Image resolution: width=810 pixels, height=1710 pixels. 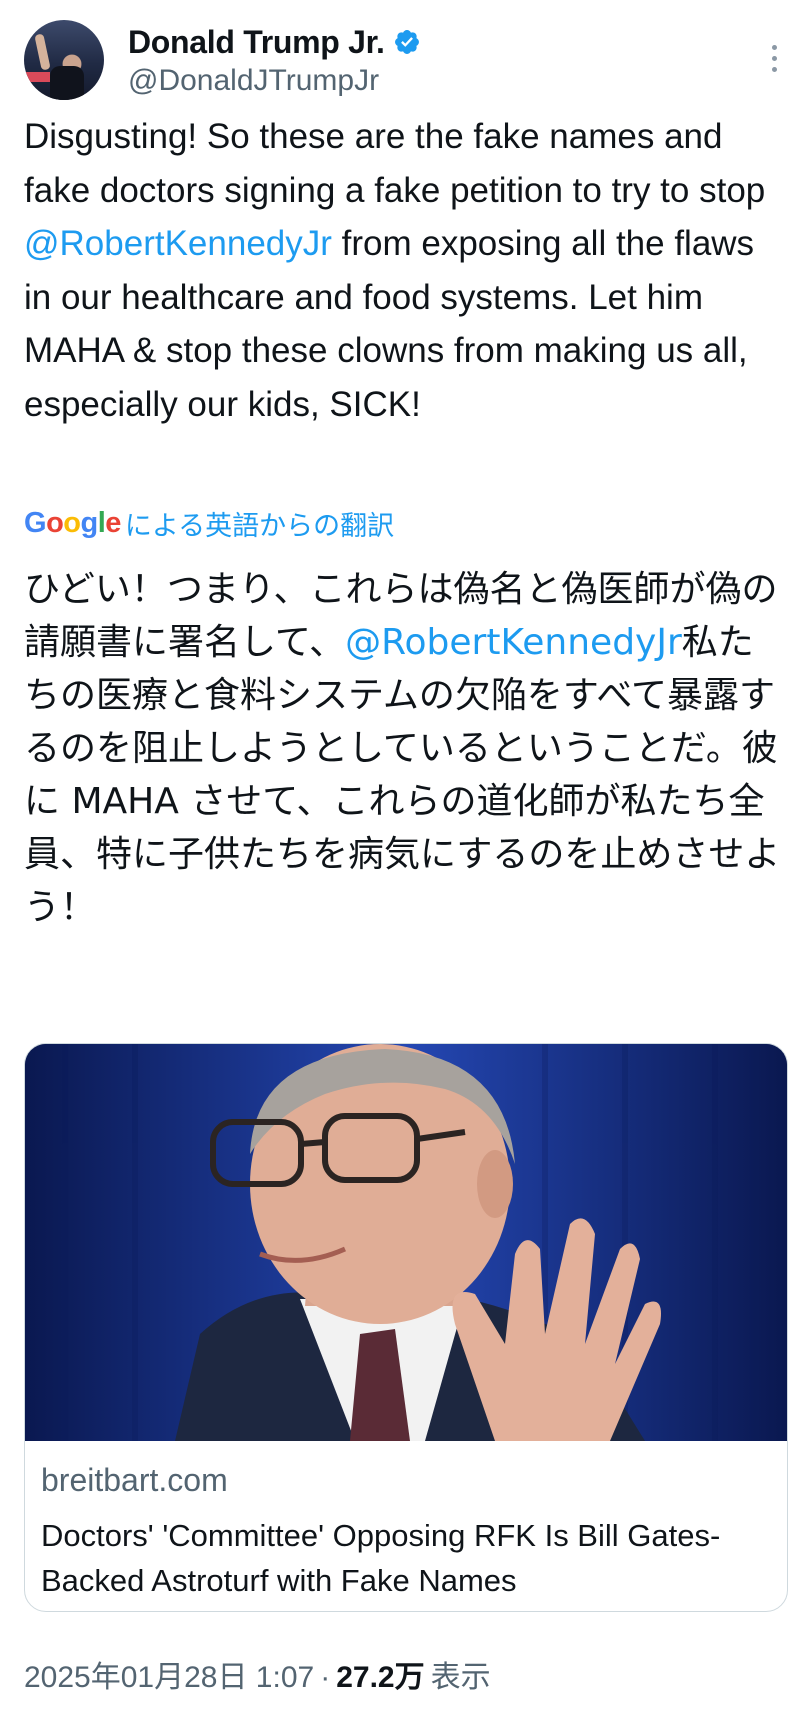 I want to click on link-card-domain: breitbart.com, so click(x=134, y=1480).